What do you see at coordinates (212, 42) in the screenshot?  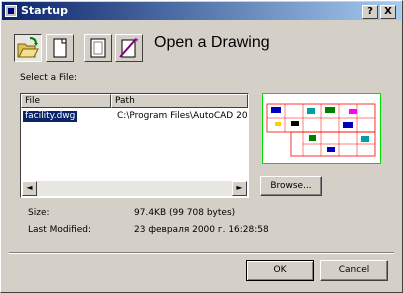 I see `page-title: Open a Drawing` at bounding box center [212, 42].